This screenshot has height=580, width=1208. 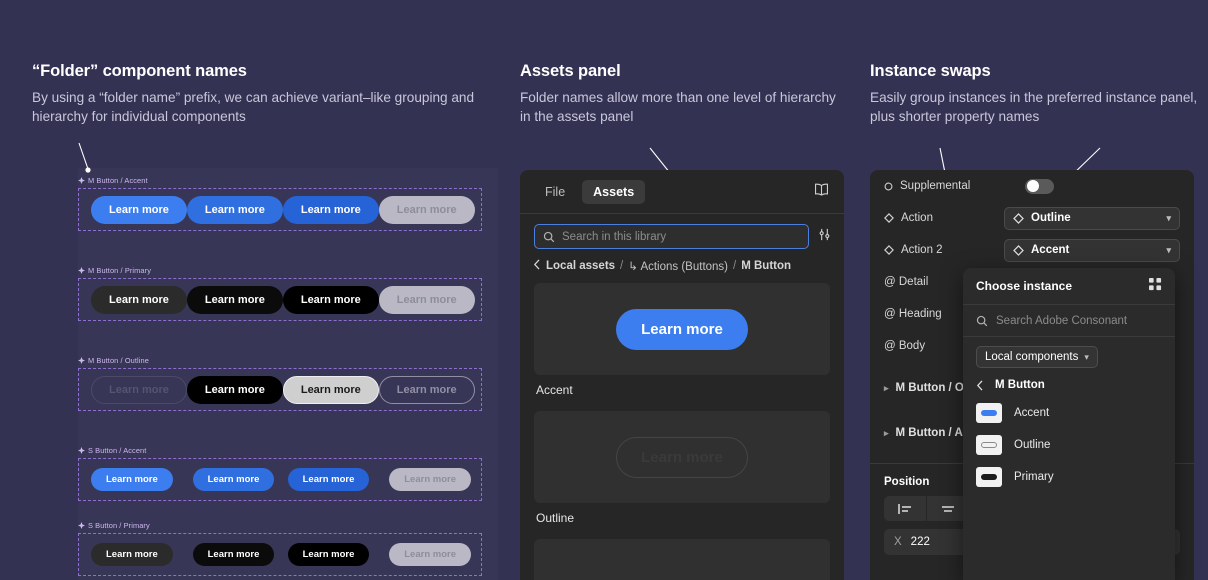 I want to click on property-label: Action 2, so click(x=940, y=250).